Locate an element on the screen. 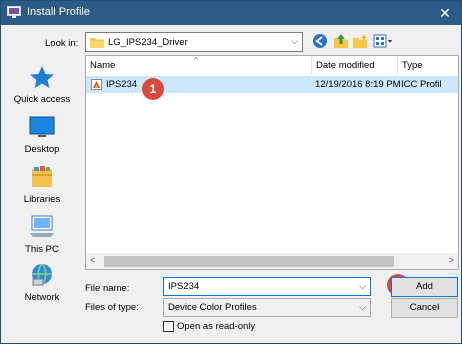  place-network: Network is located at coordinates (42, 285).